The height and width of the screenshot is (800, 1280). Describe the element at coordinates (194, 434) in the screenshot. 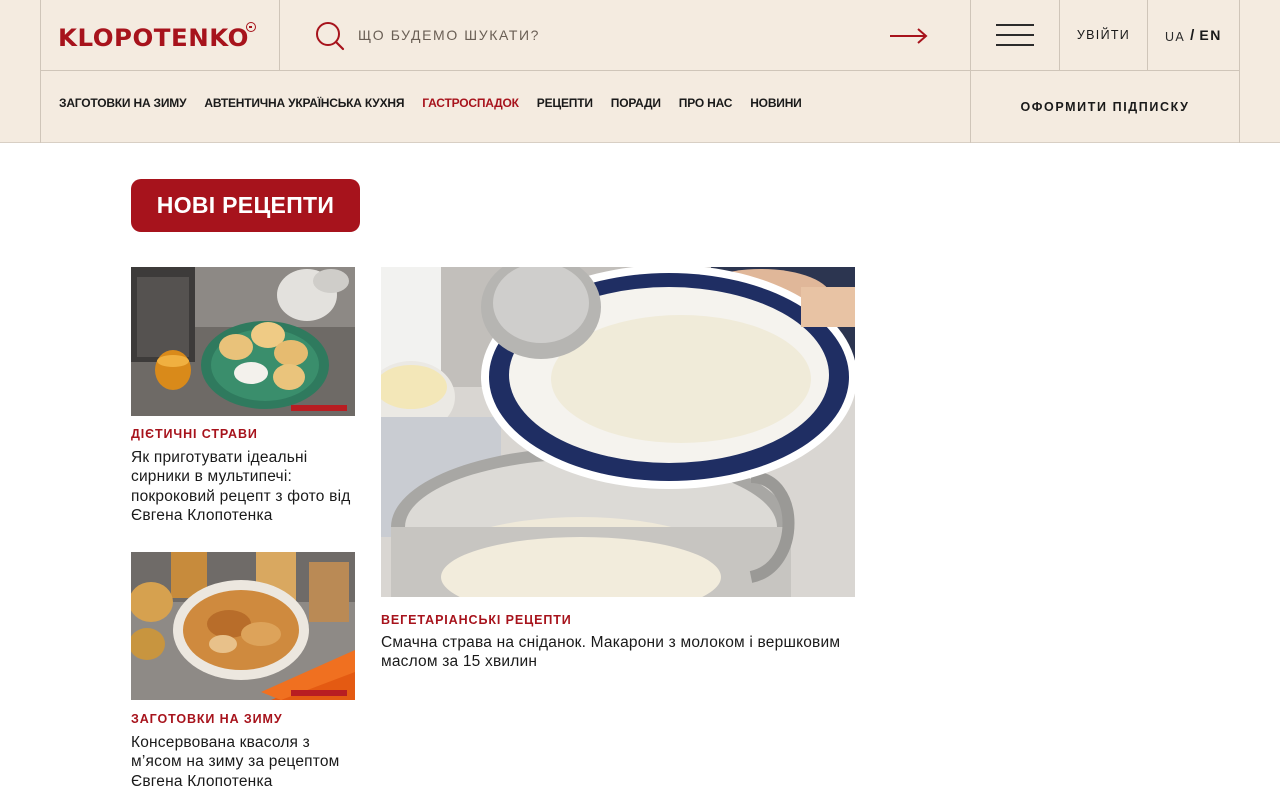

I see `recipe-category: ДІЄТИЧНІ СТРАВИ` at that location.